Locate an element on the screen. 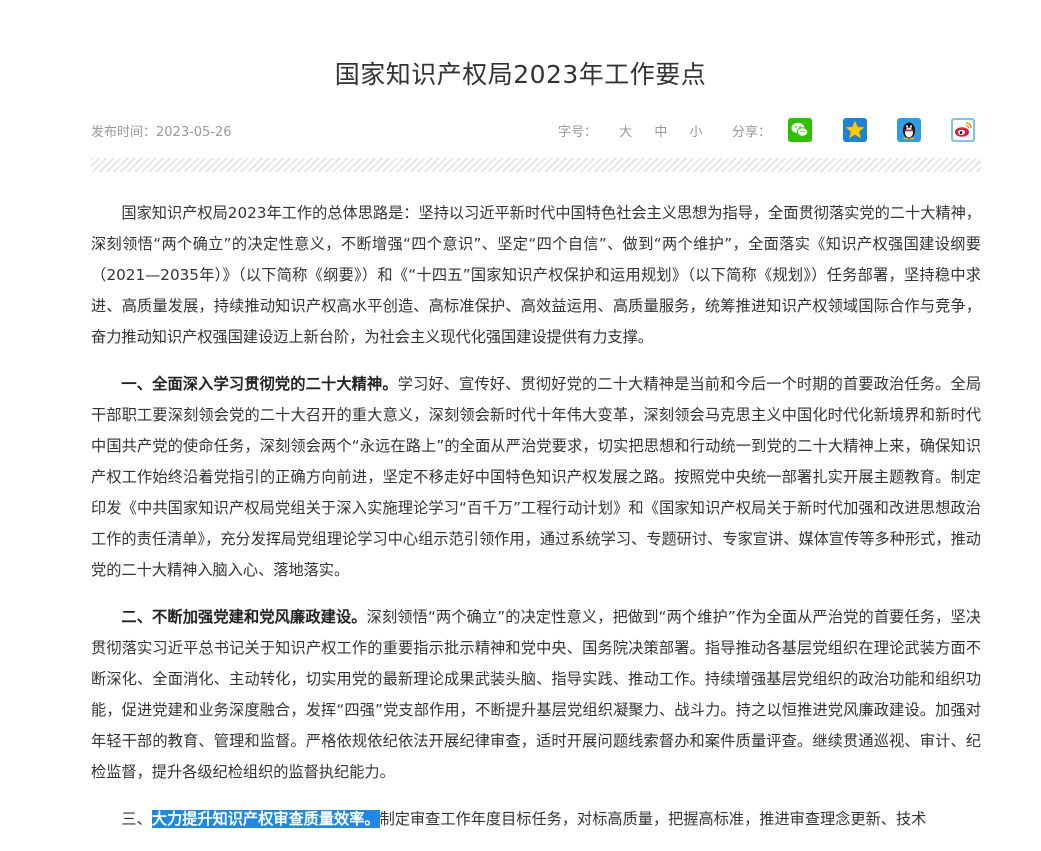  font-size-medium-button: 中 is located at coordinates (660, 130).